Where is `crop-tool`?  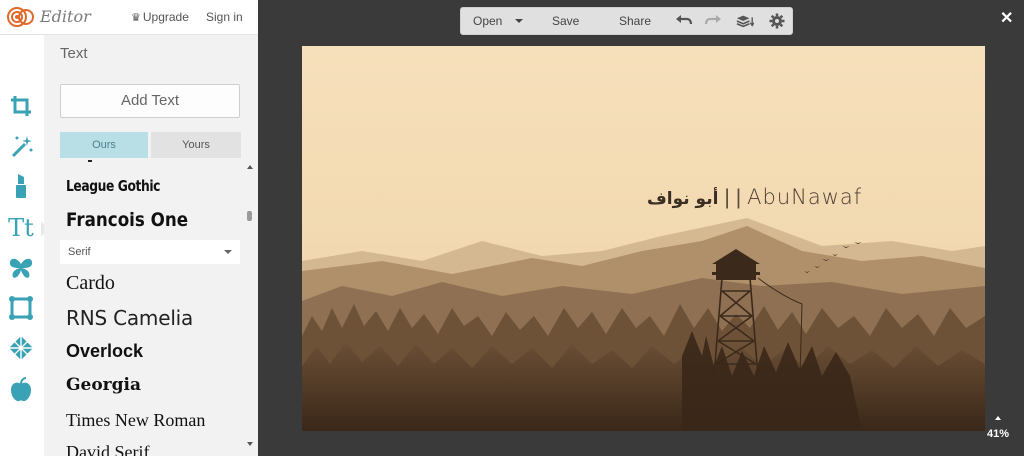 crop-tool is located at coordinates (21, 106).